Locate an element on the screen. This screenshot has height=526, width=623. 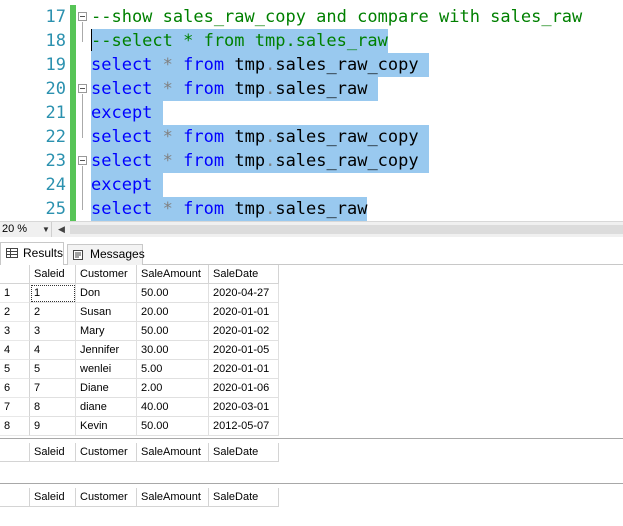
grid-cell: 2020-01-06 is located at coordinates (244, 388).